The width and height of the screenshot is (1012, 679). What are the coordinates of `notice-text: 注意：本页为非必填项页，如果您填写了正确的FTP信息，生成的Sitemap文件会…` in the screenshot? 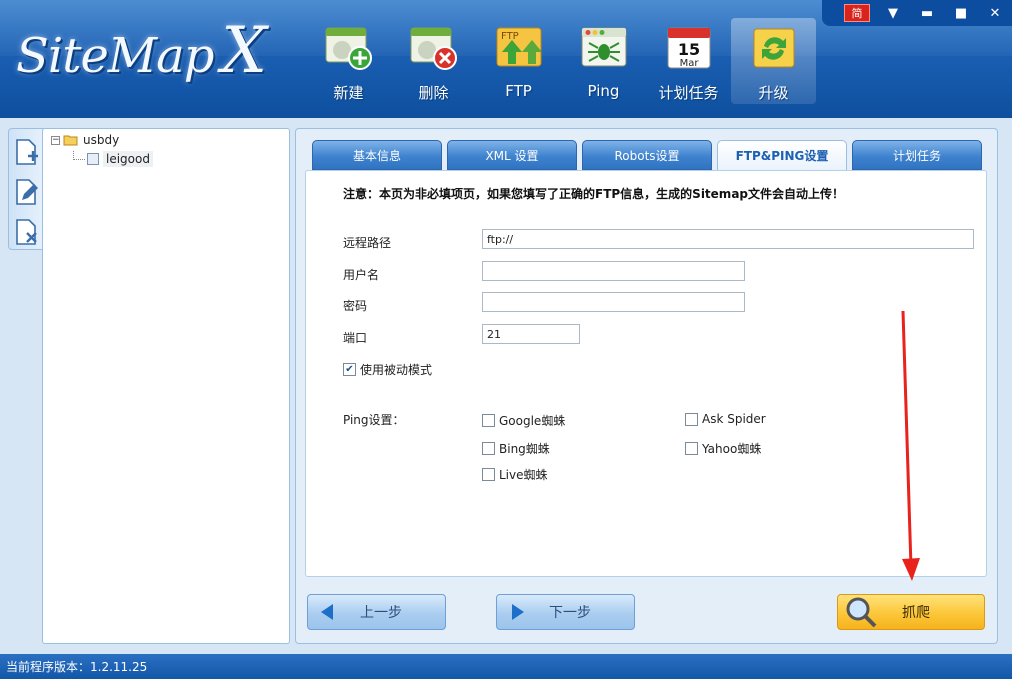 It's located at (594, 194).